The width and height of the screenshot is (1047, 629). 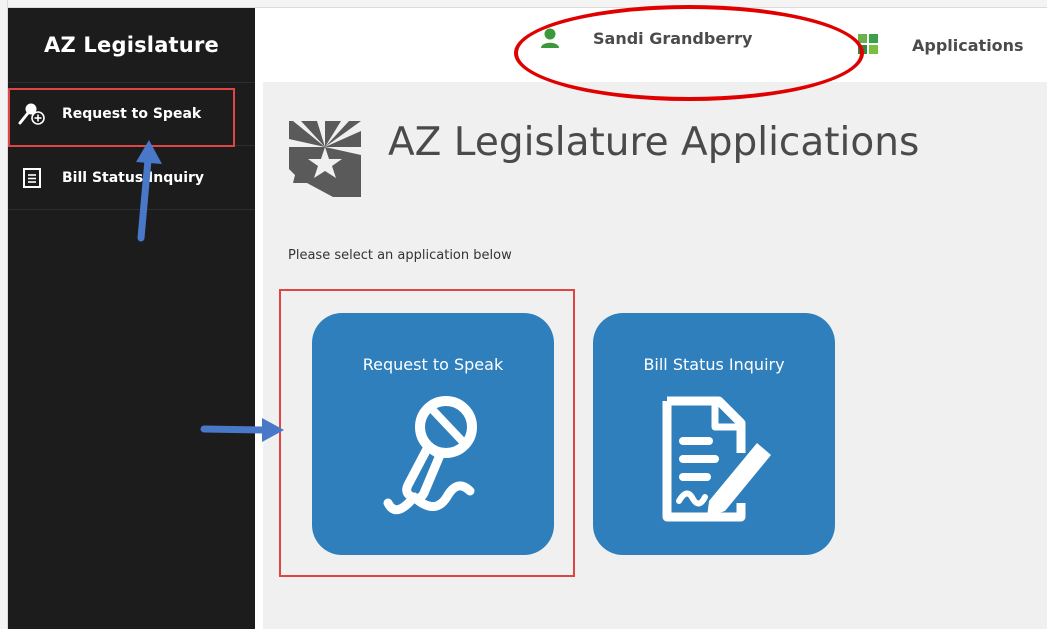 I want to click on window-frame-top, so click(x=523, y=4).